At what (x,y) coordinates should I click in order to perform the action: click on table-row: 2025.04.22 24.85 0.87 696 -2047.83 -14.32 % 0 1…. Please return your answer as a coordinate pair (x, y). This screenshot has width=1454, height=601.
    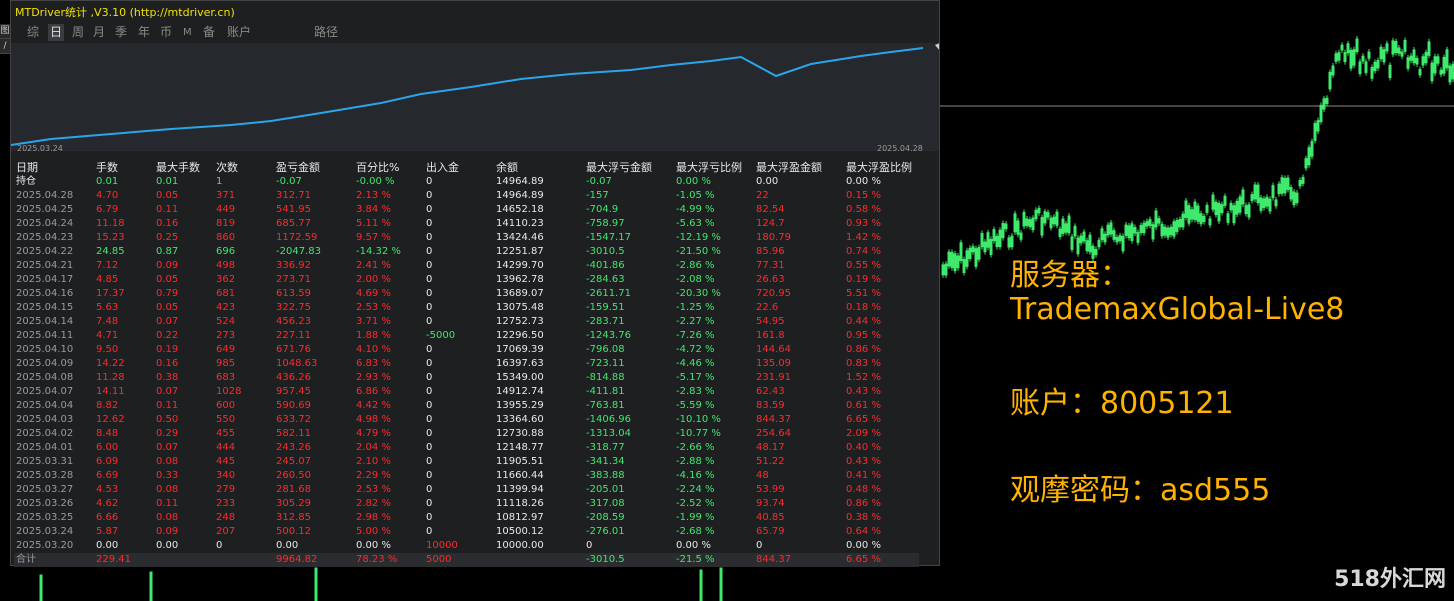
    Looking at the image, I should click on (466, 252).